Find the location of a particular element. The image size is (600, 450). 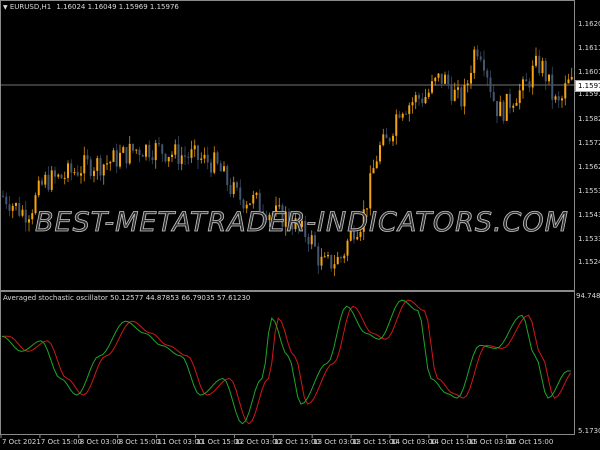

price-axis-label: 1.15625 is located at coordinates (589, 167).